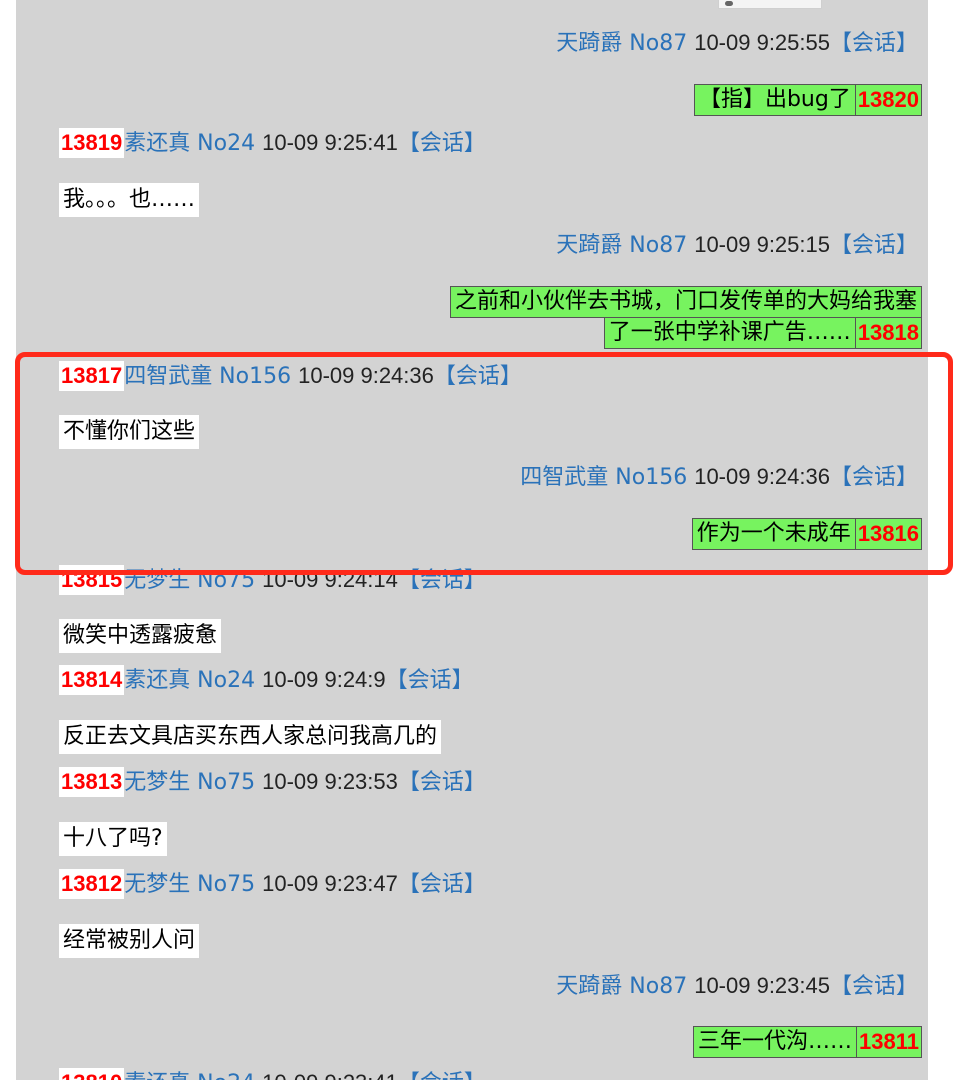 This screenshot has height=1080, width=958. I want to click on message-id: 13810, so click(92, 1074).